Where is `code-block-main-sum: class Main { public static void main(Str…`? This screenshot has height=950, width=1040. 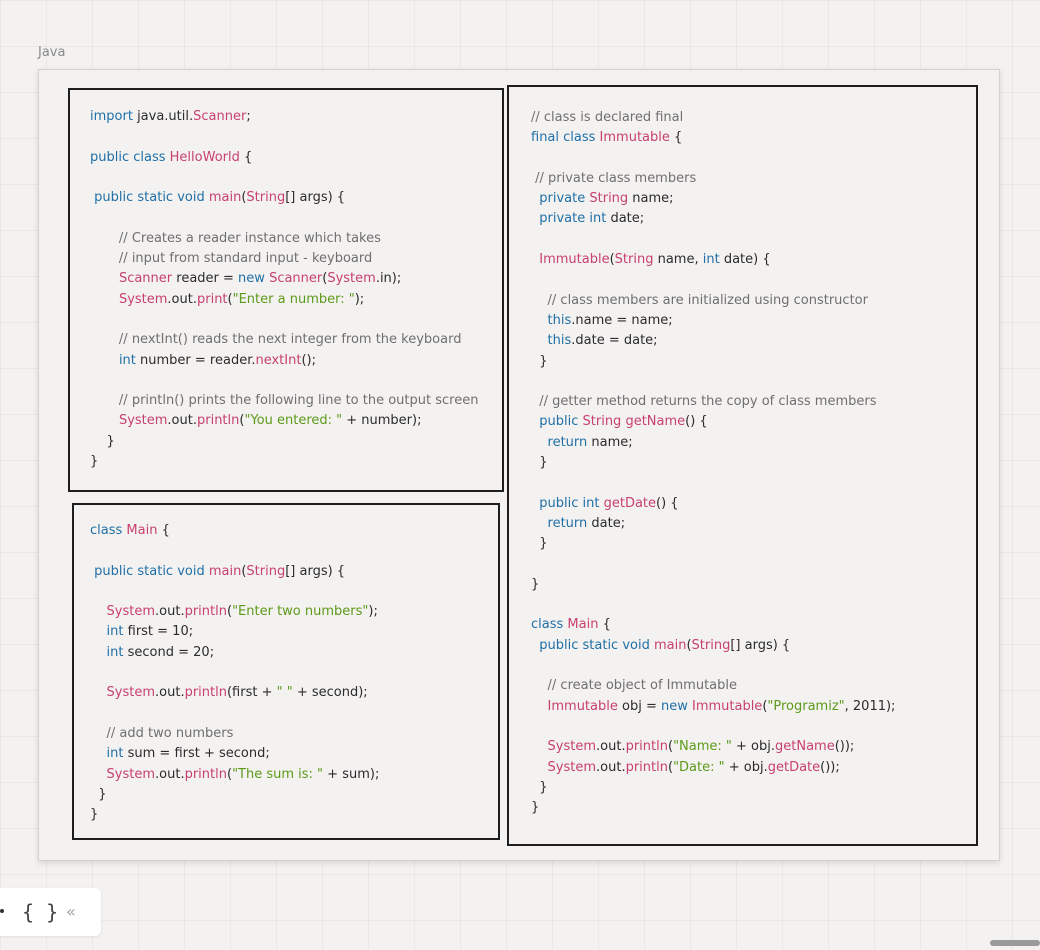
code-block-main-sum: class Main { public static void main(Str… is located at coordinates (286, 671).